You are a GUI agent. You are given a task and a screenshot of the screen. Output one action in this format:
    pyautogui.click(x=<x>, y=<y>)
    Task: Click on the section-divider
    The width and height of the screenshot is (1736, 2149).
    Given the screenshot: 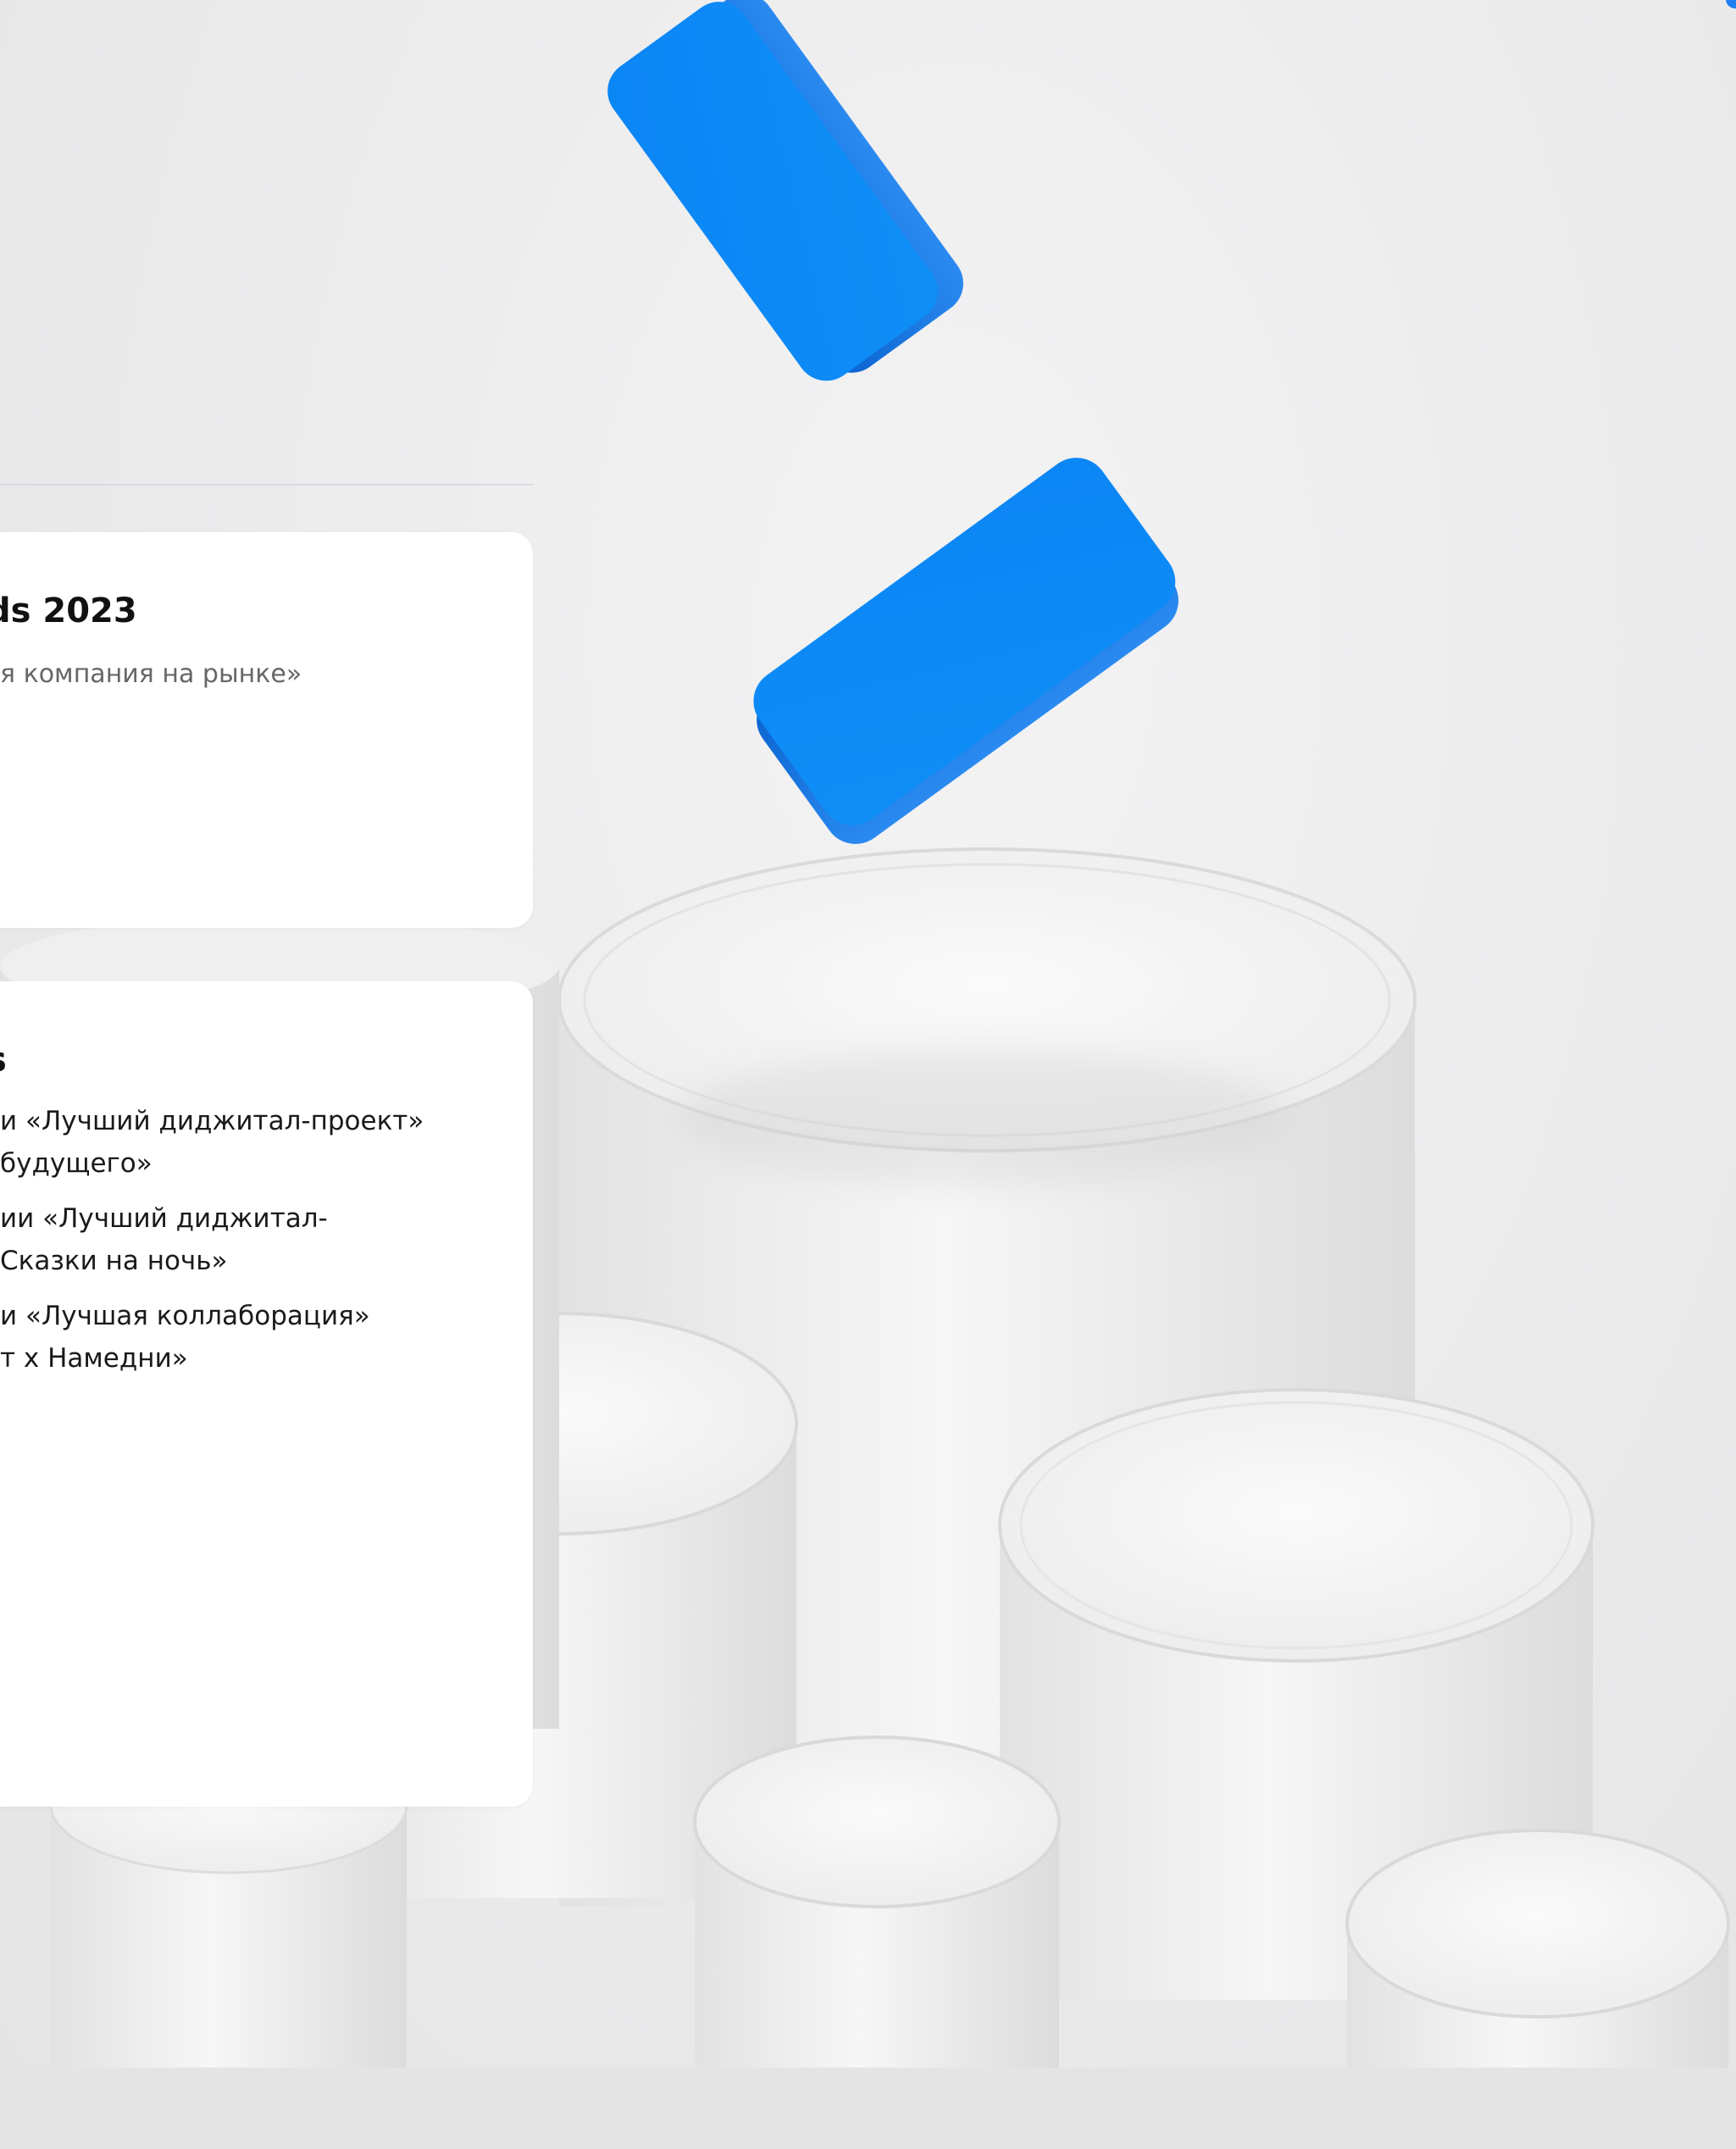 What is the action you would take?
    pyautogui.click(x=266, y=485)
    